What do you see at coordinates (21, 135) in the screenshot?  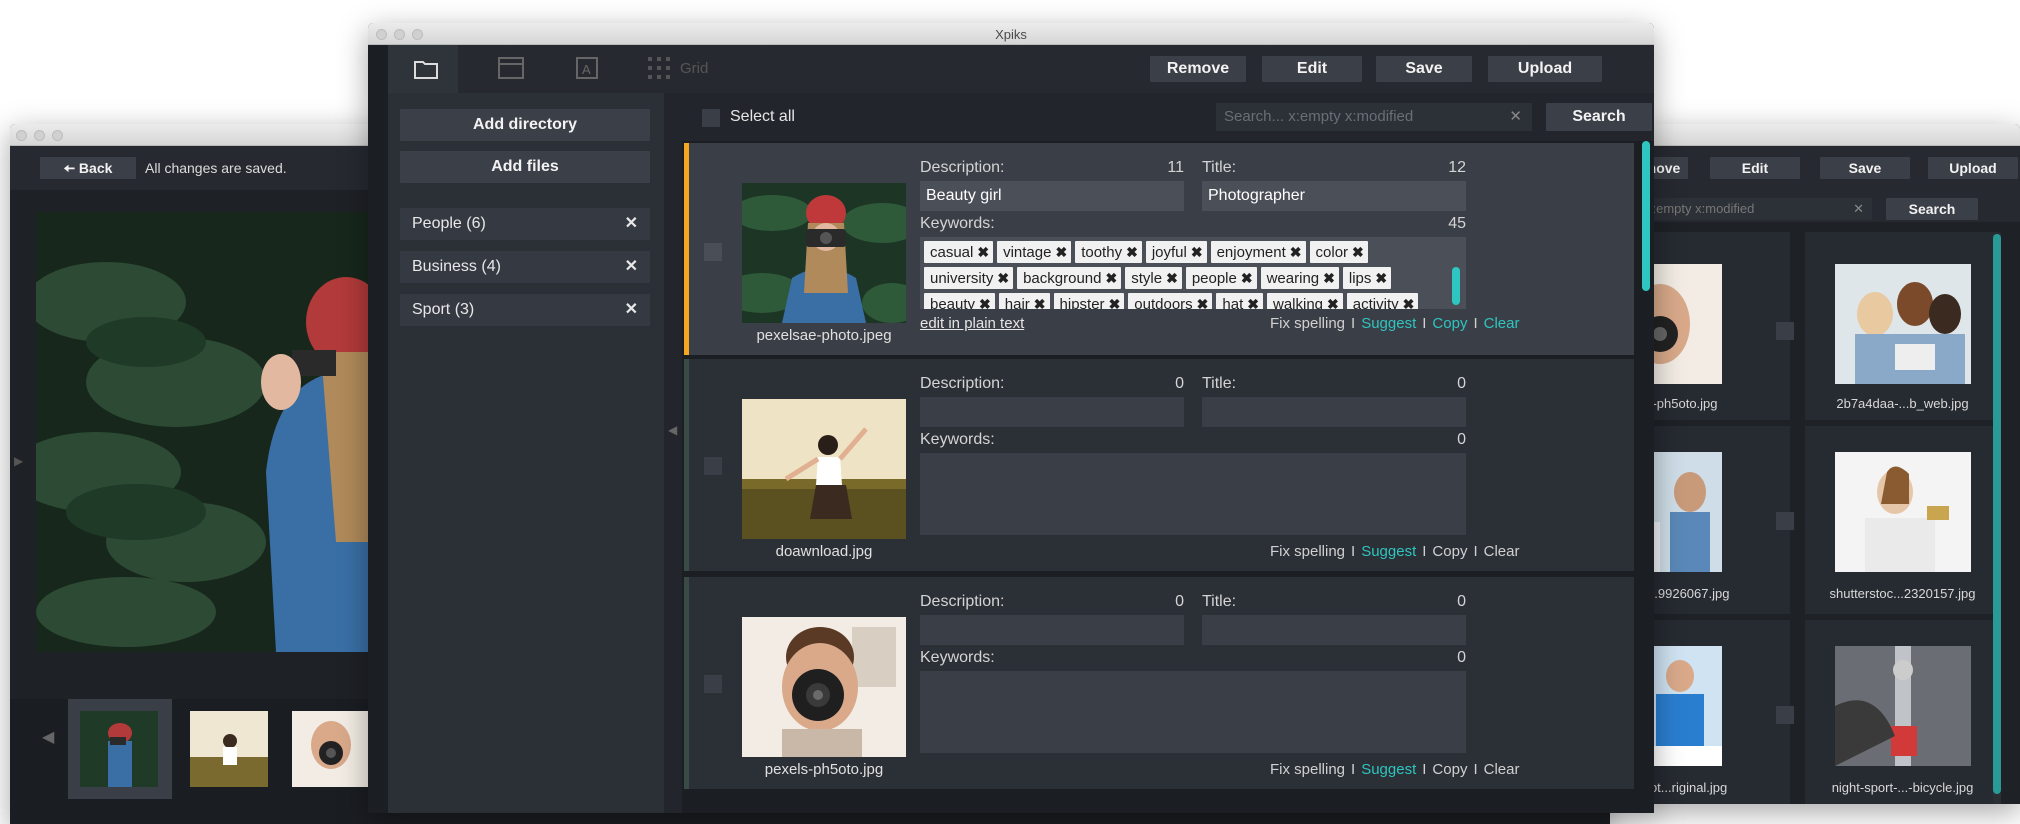 I see `close-dot` at bounding box center [21, 135].